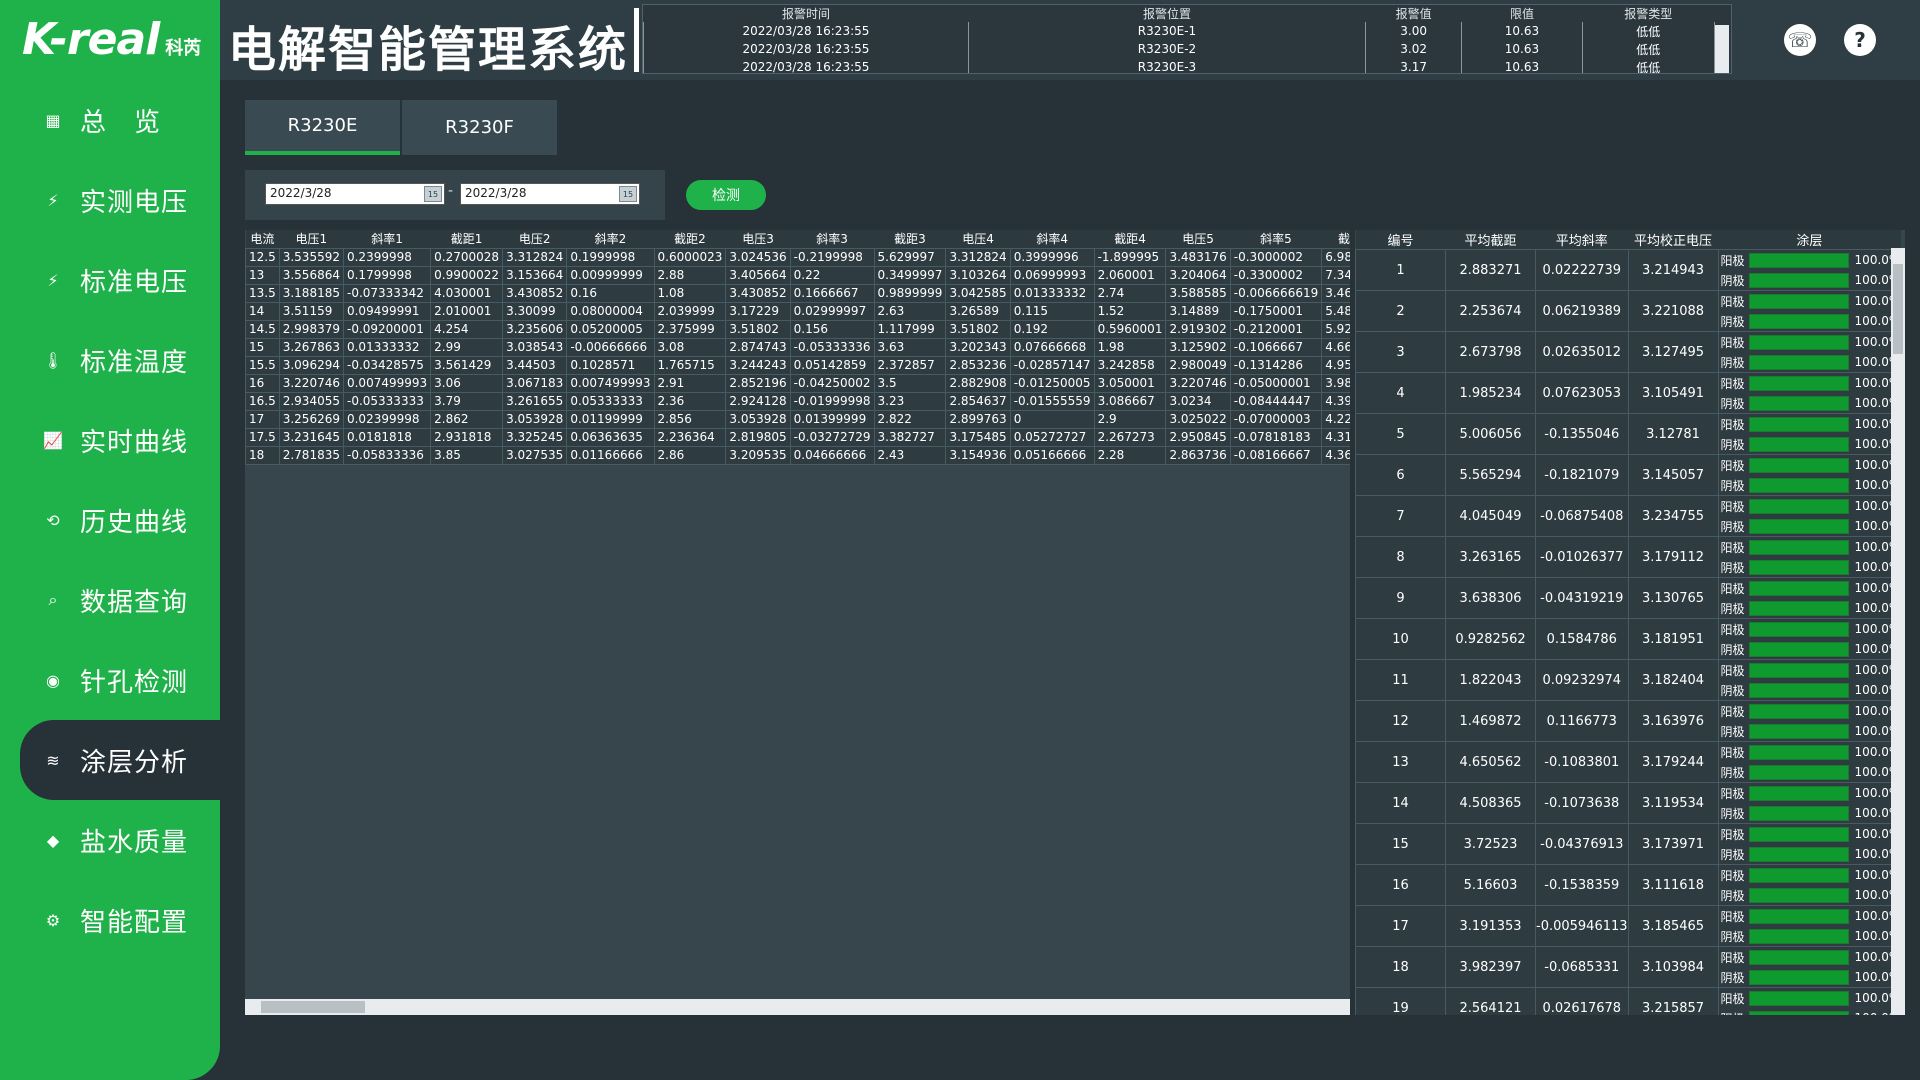 This screenshot has width=1920, height=1080. What do you see at coordinates (1898, 631) in the screenshot?
I see `vertical-scrollbar` at bounding box center [1898, 631].